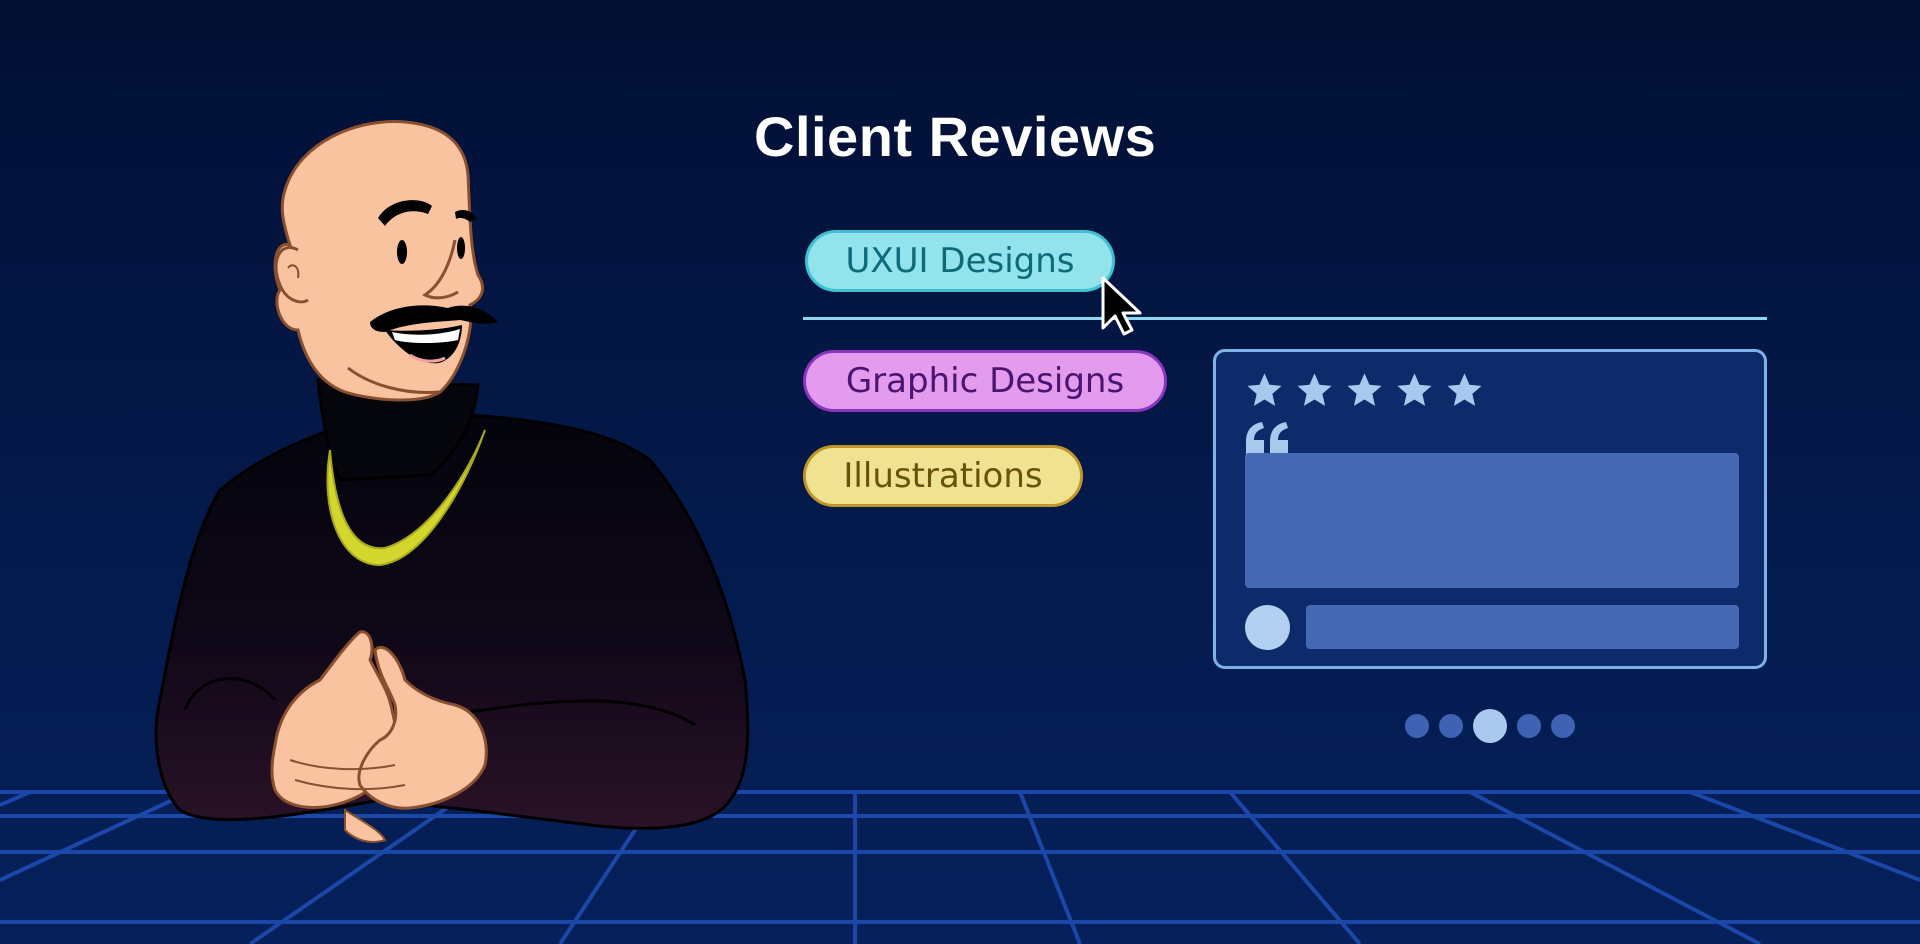 The image size is (1920, 944). I want to click on reviewer-name-placeholder, so click(1522, 627).